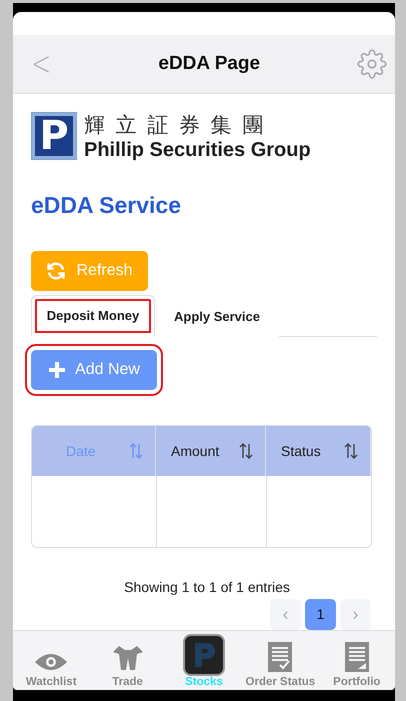  I want to click on logo-icon, so click(203, 655).